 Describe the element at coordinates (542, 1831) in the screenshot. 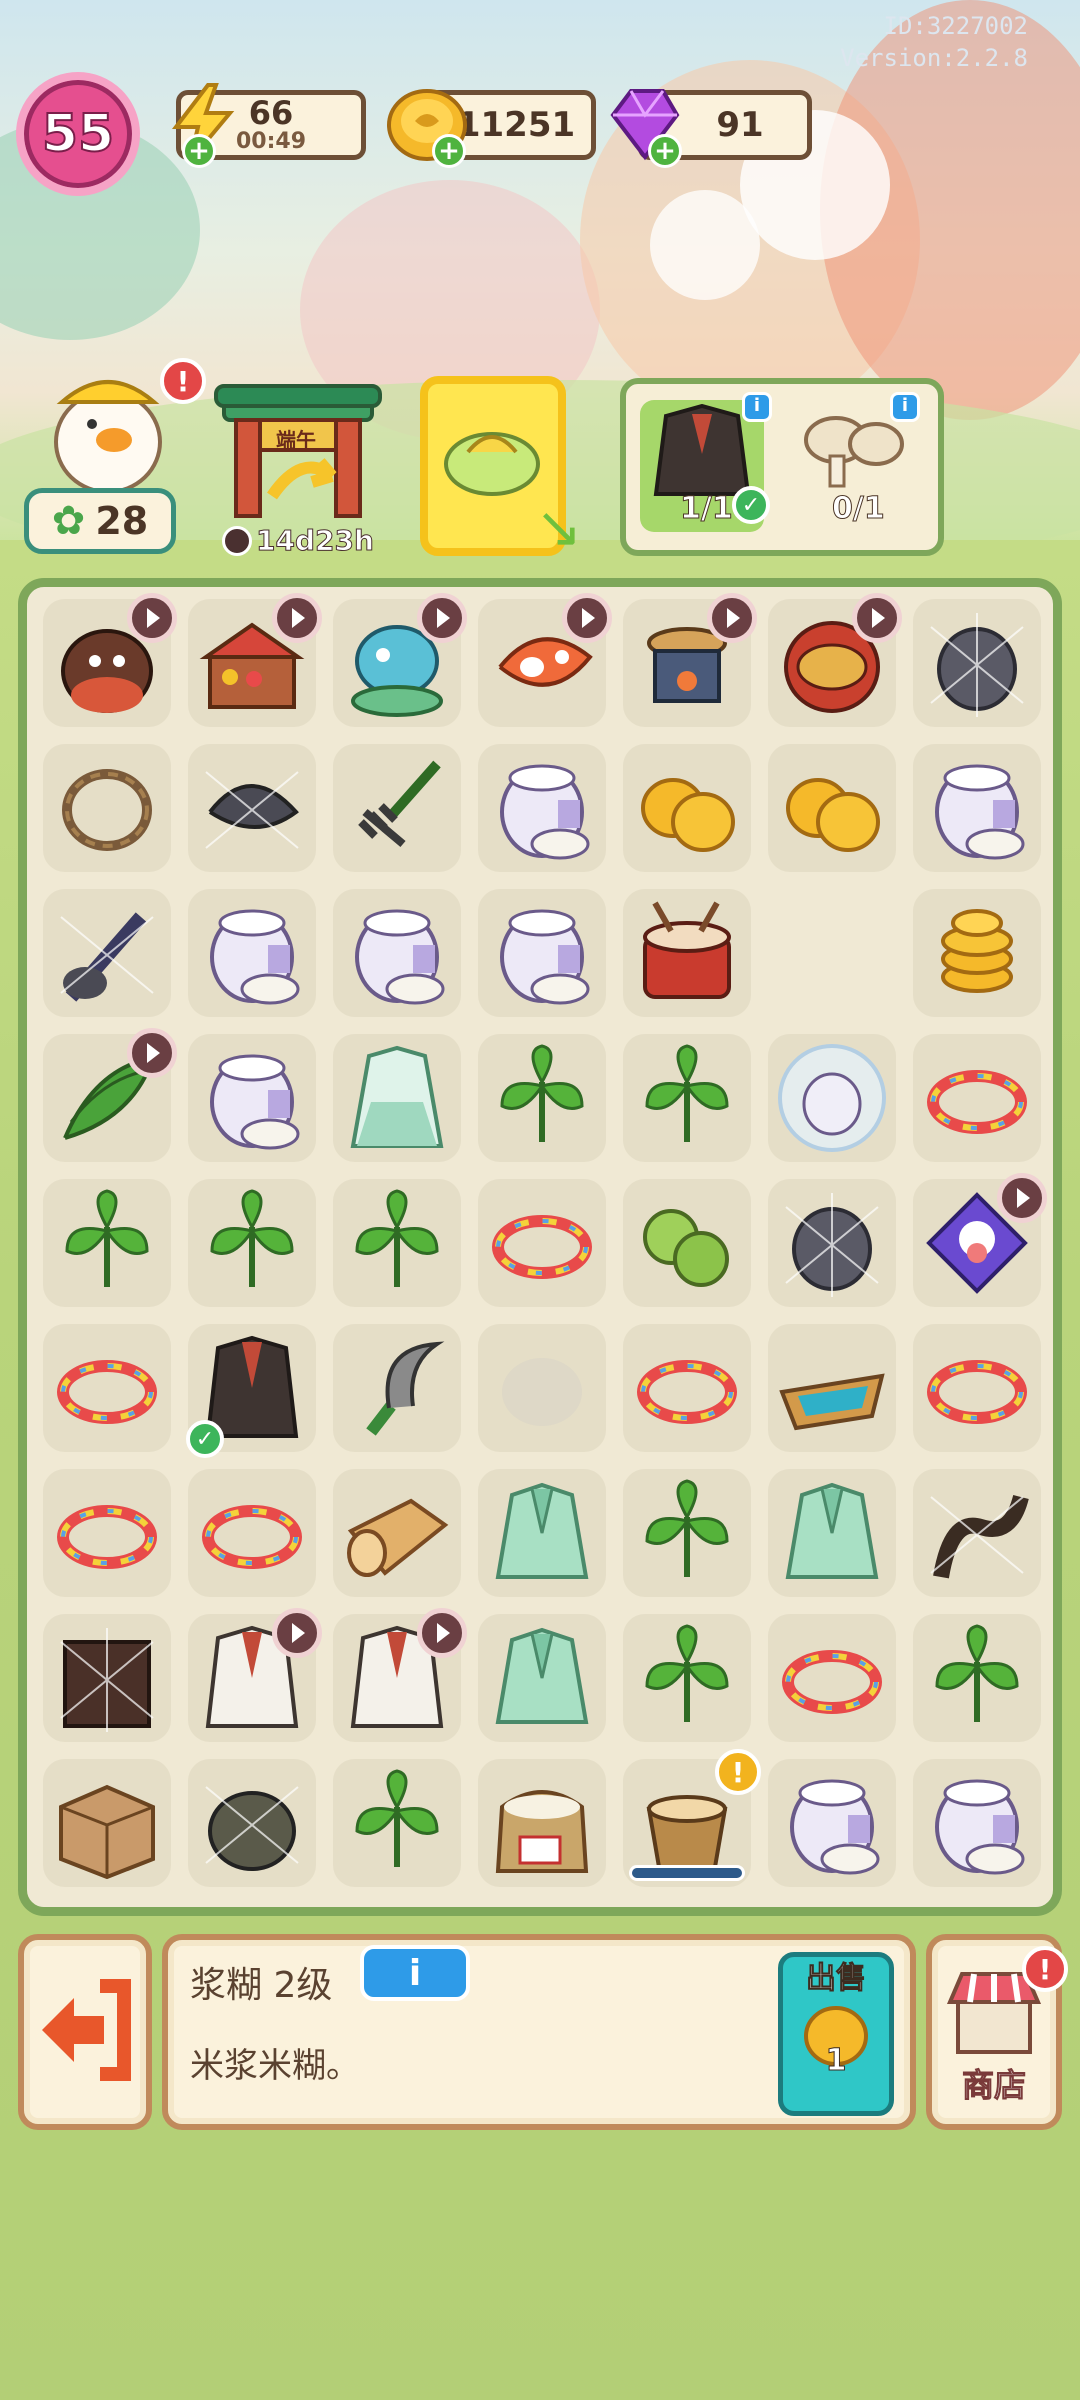

I see `rice-sack-icon` at that location.